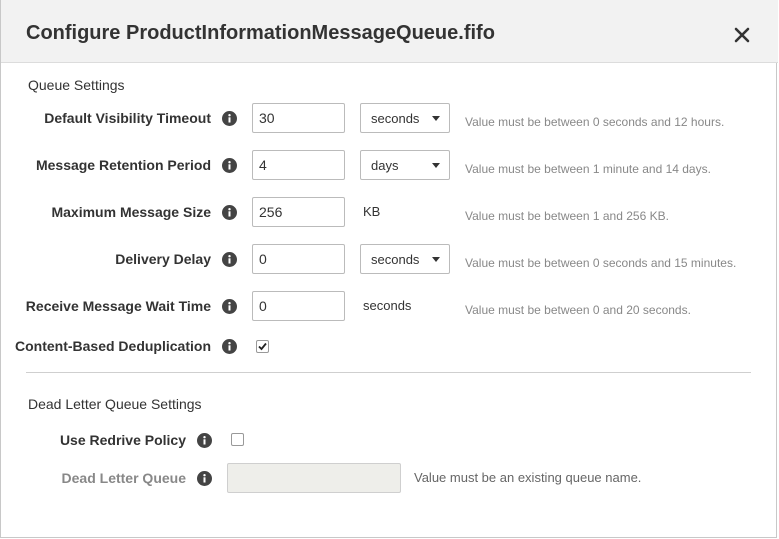  Describe the element at coordinates (123, 165) in the screenshot. I see `retention-period-label: Message Retention Period` at that location.